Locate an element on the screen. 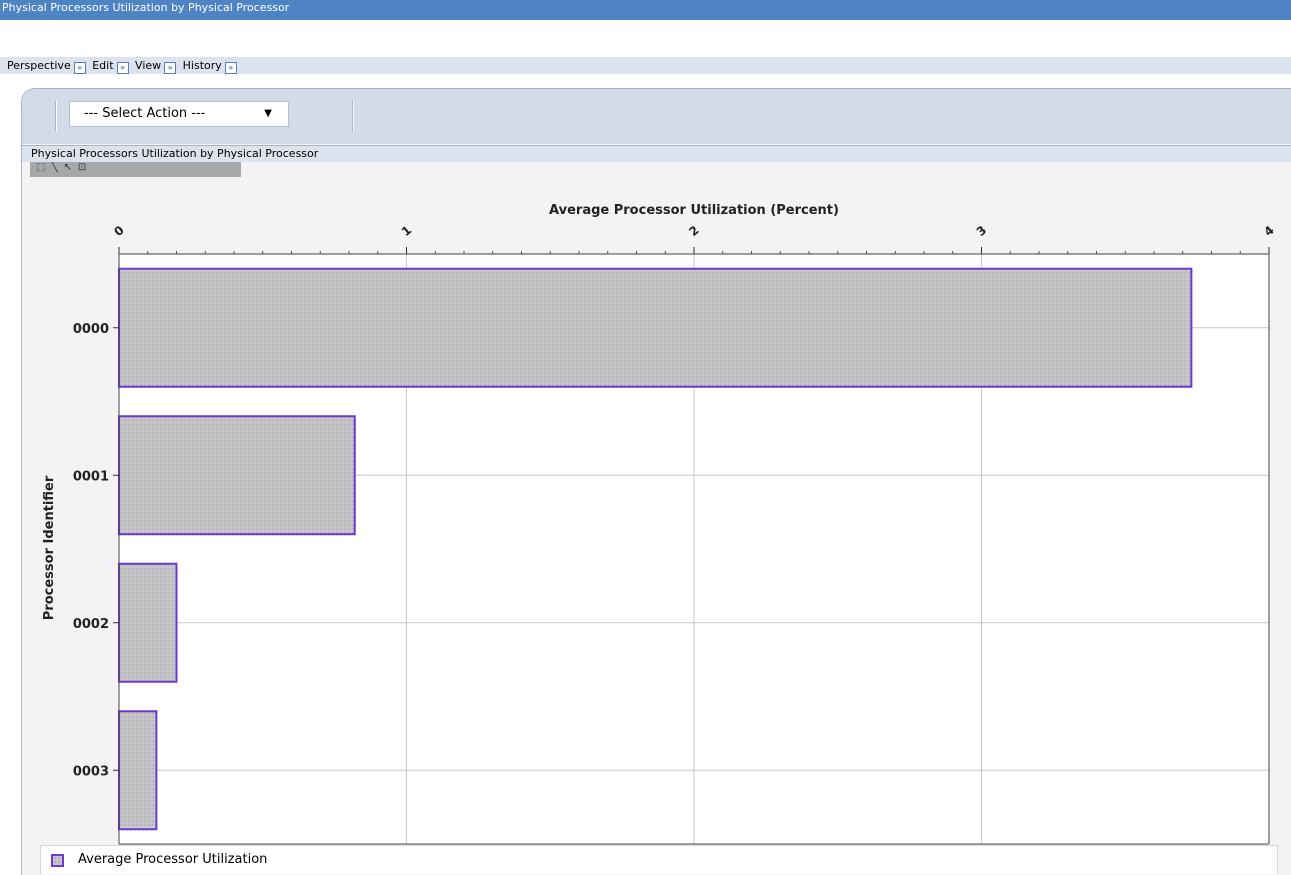 This screenshot has width=1291, height=875. y-tick-label: 0003 is located at coordinates (91, 771).